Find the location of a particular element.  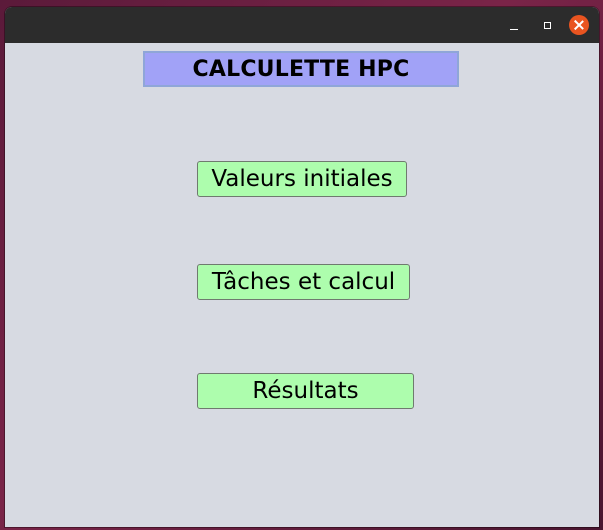

minimize-button is located at coordinates (514, 25).